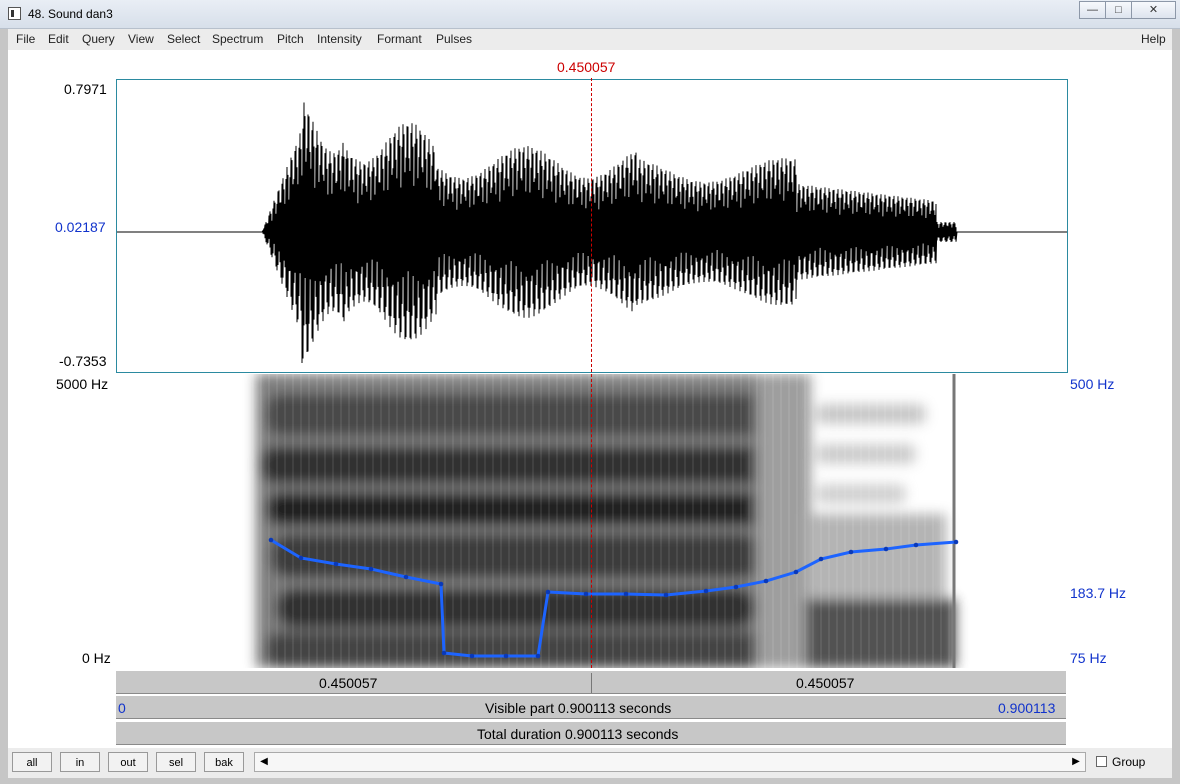 Image resolution: width=1180 pixels, height=784 pixels. I want to click on menu-view: View, so click(141, 39).